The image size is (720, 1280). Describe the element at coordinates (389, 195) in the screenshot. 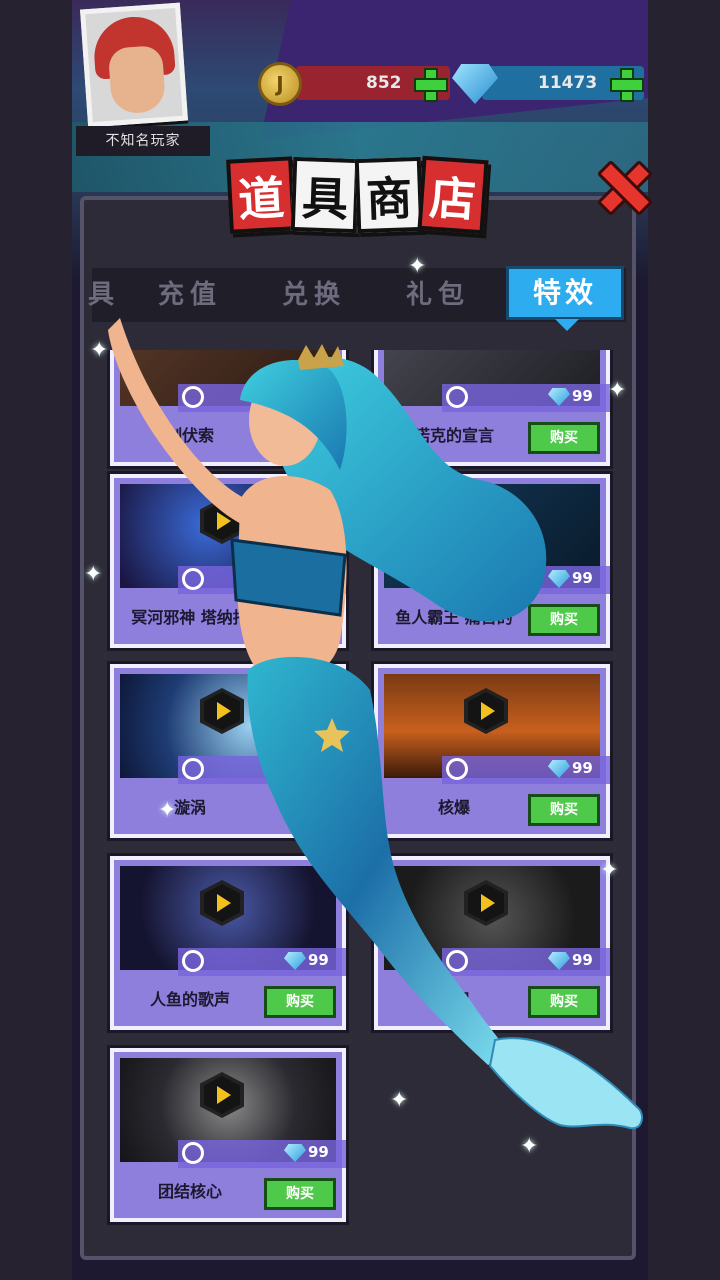

I see `title-char-3: 商` at that location.